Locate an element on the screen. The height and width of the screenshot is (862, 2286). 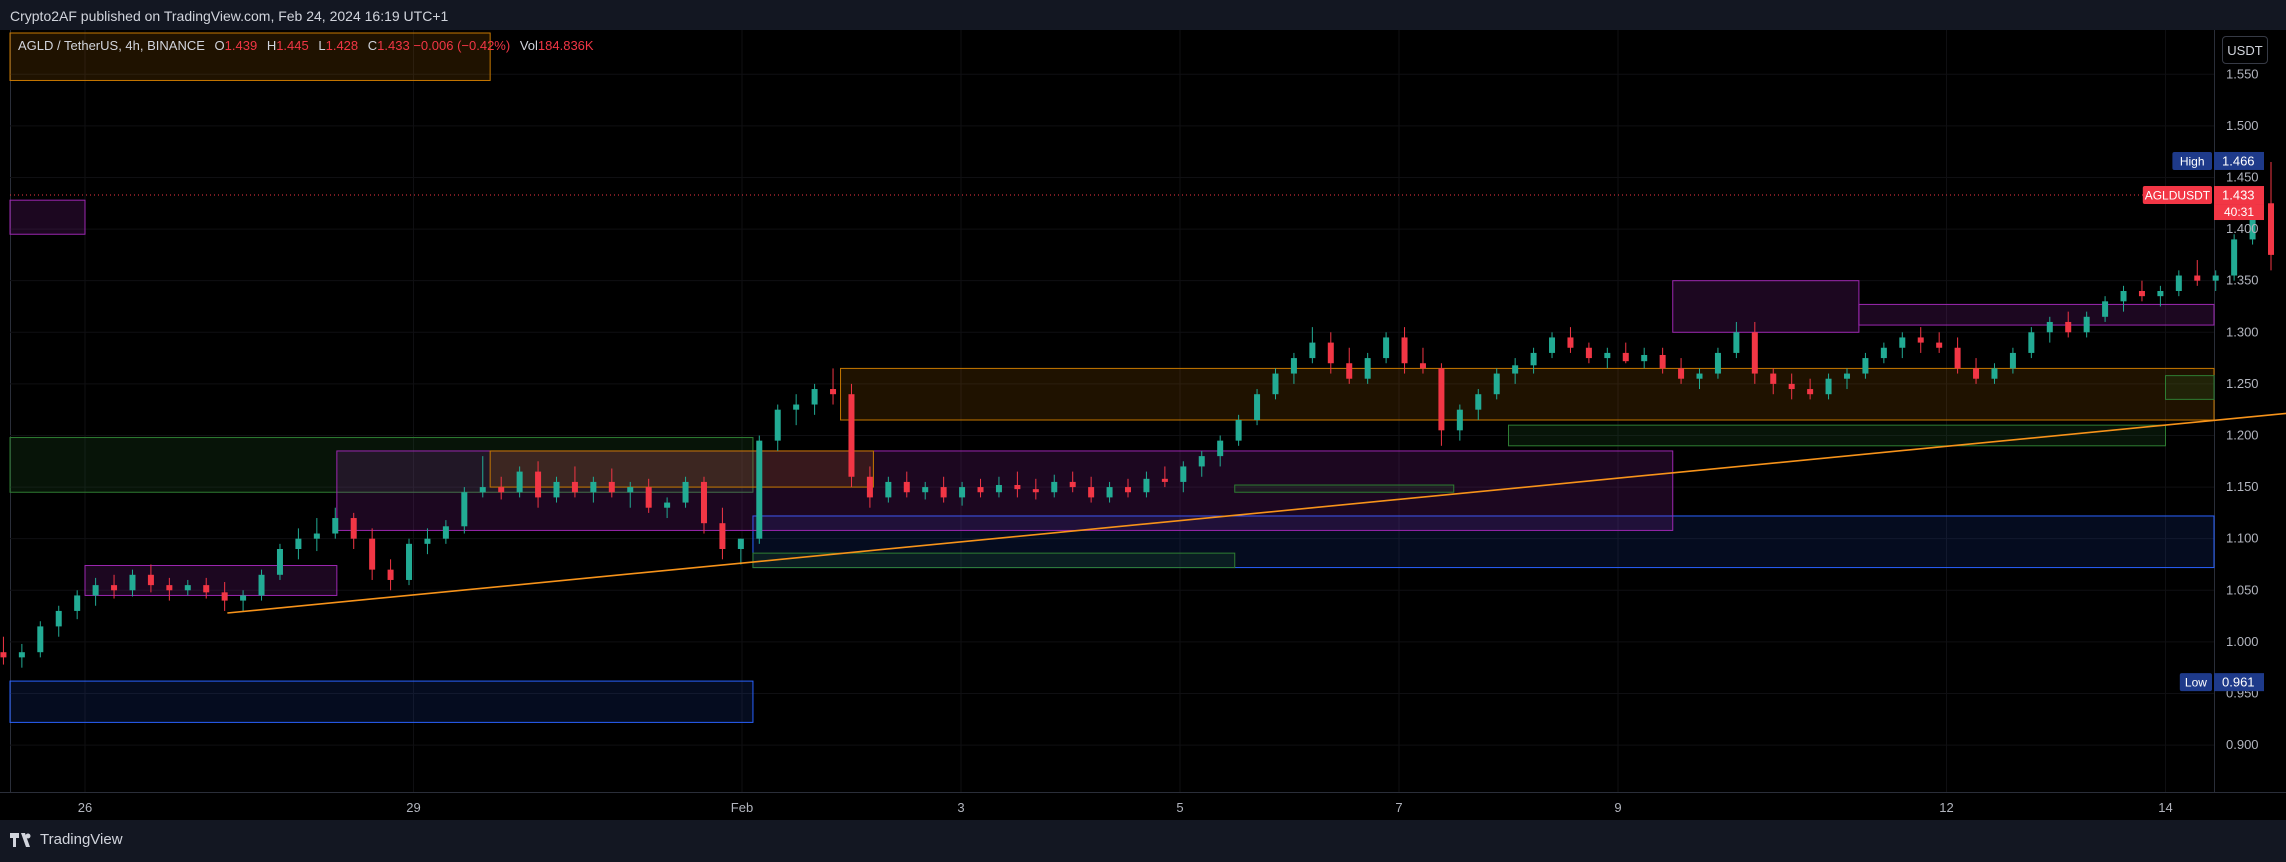
y-tick-label: 1.550 is located at coordinates (2242, 73).